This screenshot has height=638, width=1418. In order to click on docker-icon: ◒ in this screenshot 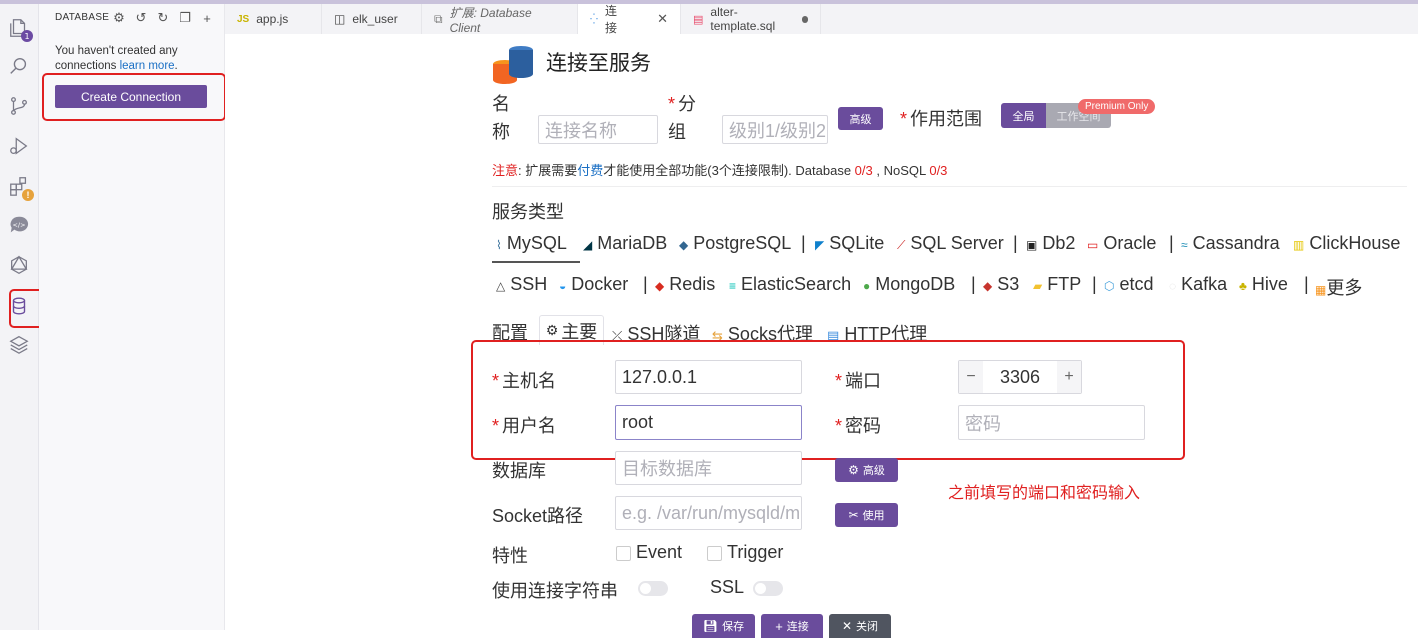, I will do `click(563, 286)`.